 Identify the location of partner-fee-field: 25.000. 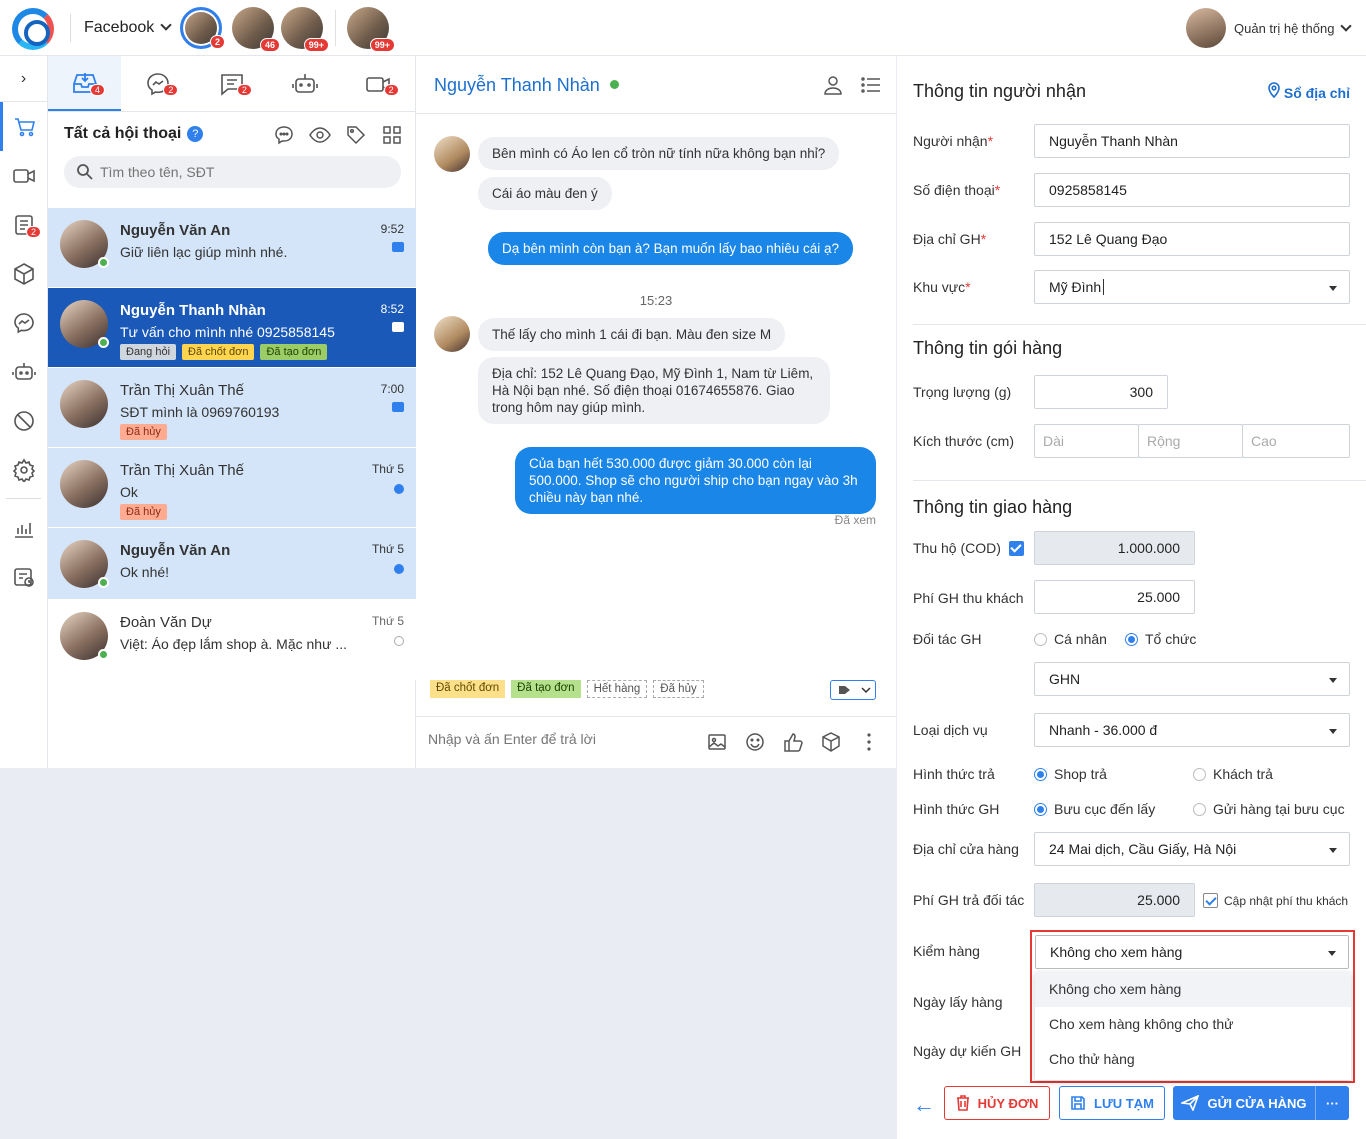
(1114, 900).